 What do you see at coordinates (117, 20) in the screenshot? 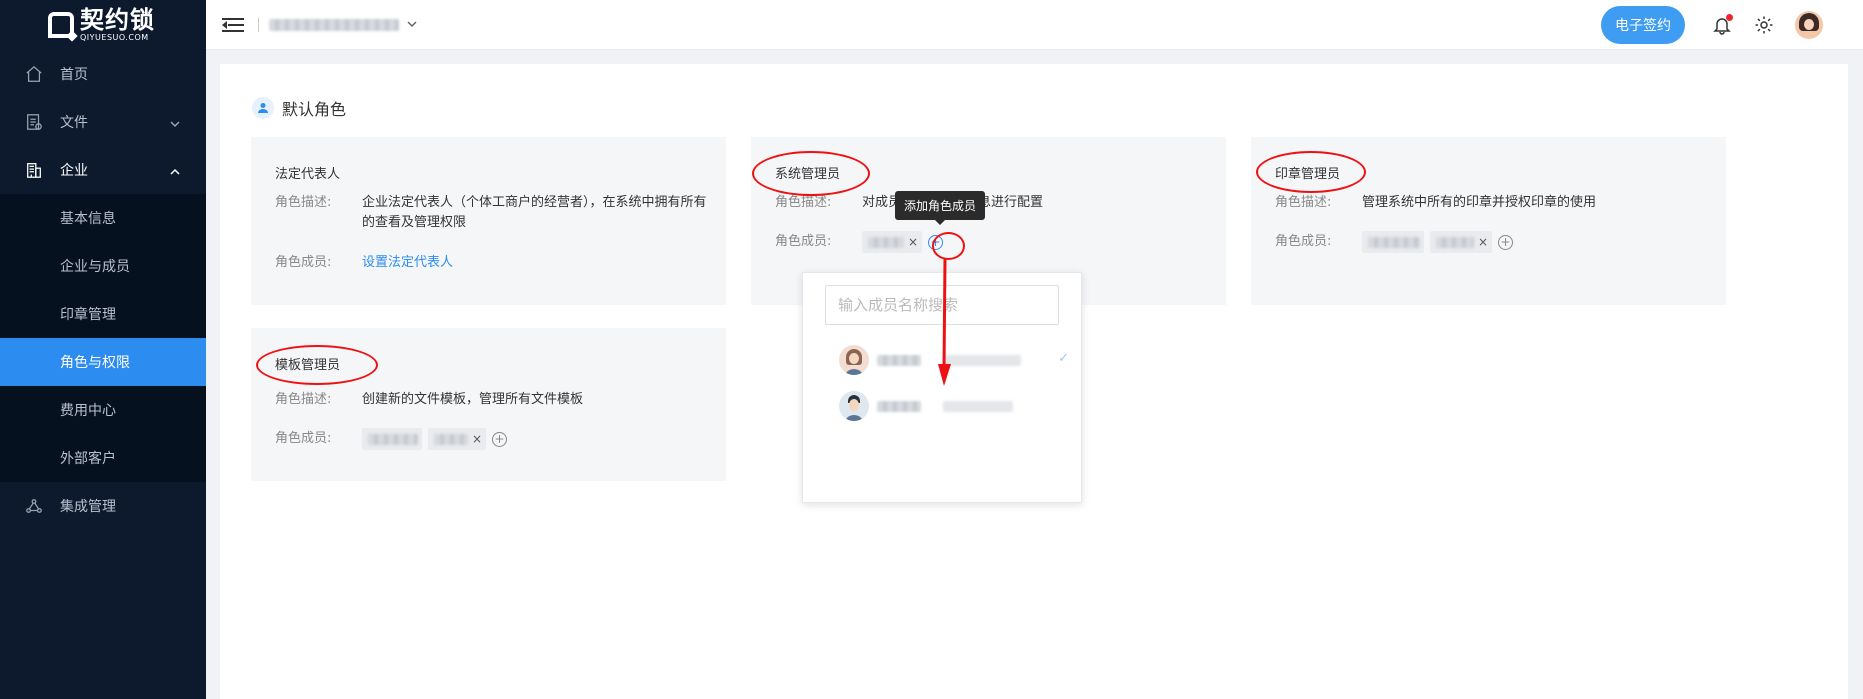
I see `brand-name: 契约锁` at bounding box center [117, 20].